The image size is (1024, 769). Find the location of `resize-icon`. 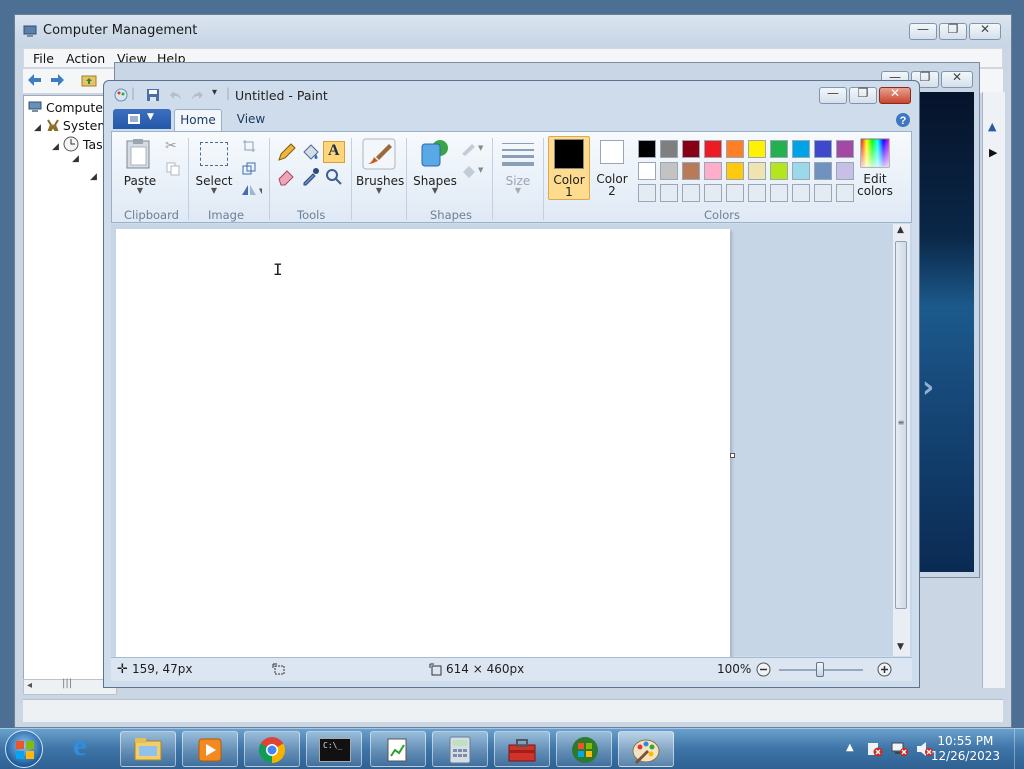

resize-icon is located at coordinates (249, 169).